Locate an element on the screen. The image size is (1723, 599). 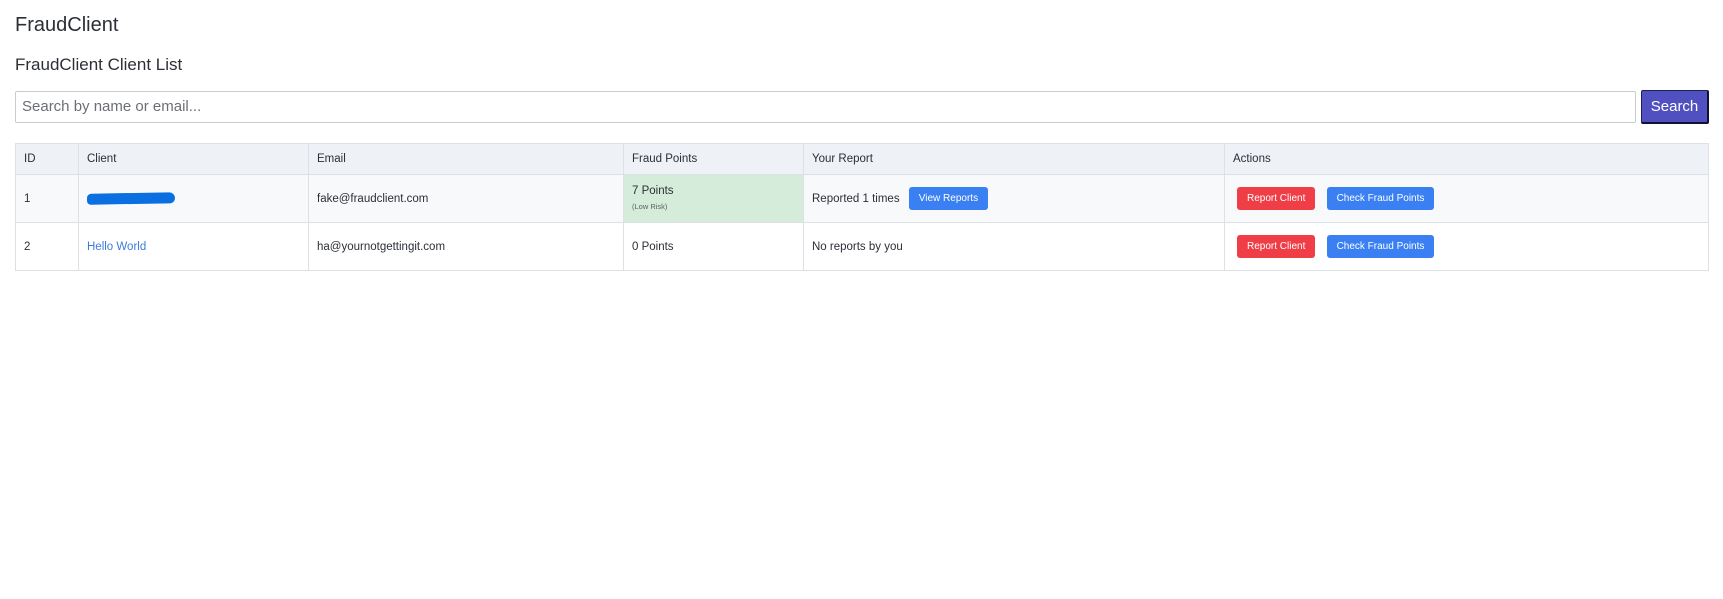
cell-fraud-points: 7 Points (Low Risk) is located at coordinates (713, 198).